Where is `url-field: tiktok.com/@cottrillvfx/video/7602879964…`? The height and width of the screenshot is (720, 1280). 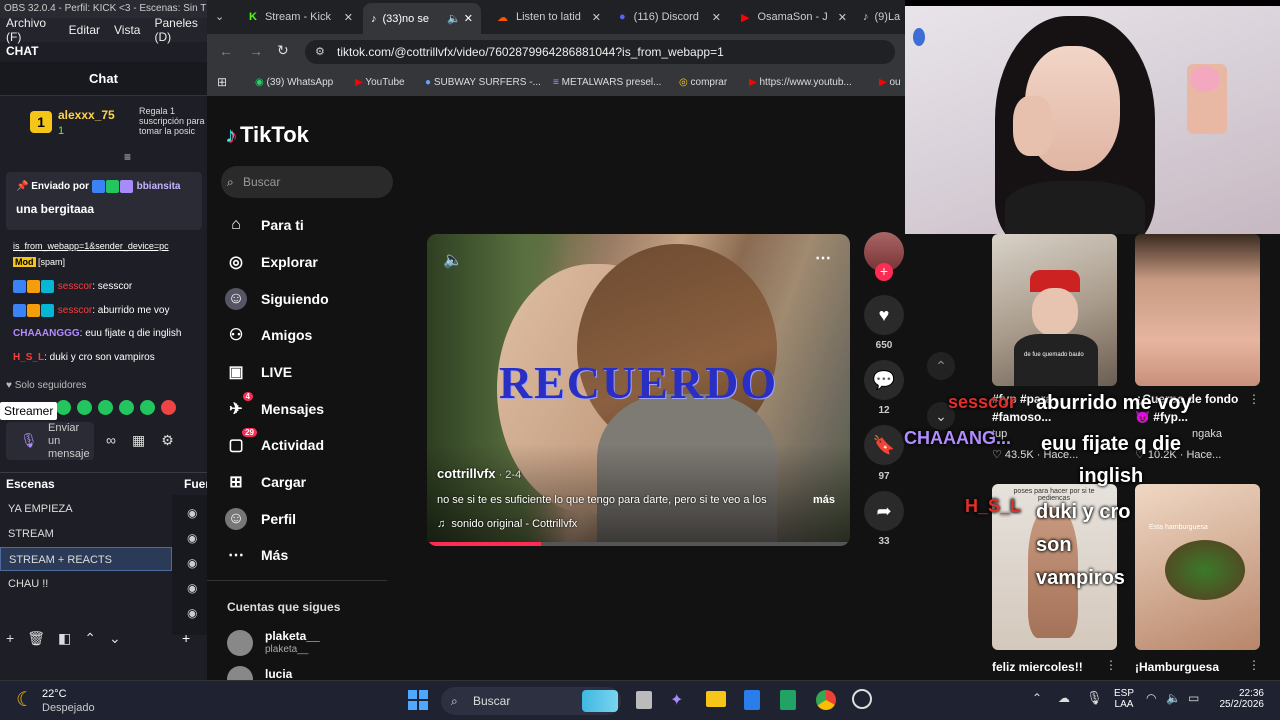
url-field: tiktok.com/@cottrillvfx/video/7602879964… is located at coordinates (600, 52).